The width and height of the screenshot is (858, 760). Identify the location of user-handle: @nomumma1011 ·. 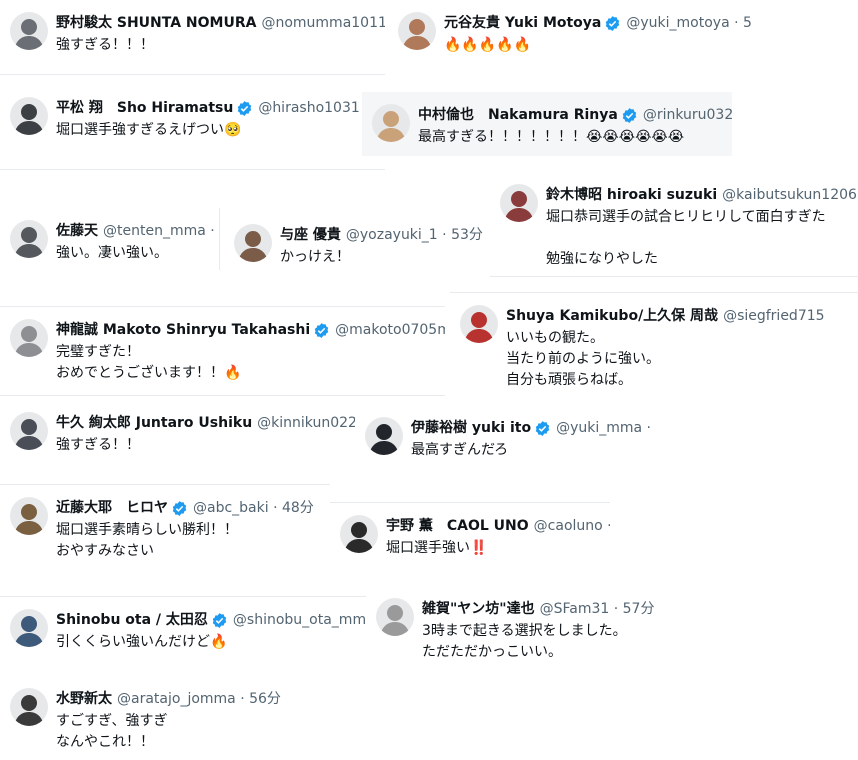
(323, 23).